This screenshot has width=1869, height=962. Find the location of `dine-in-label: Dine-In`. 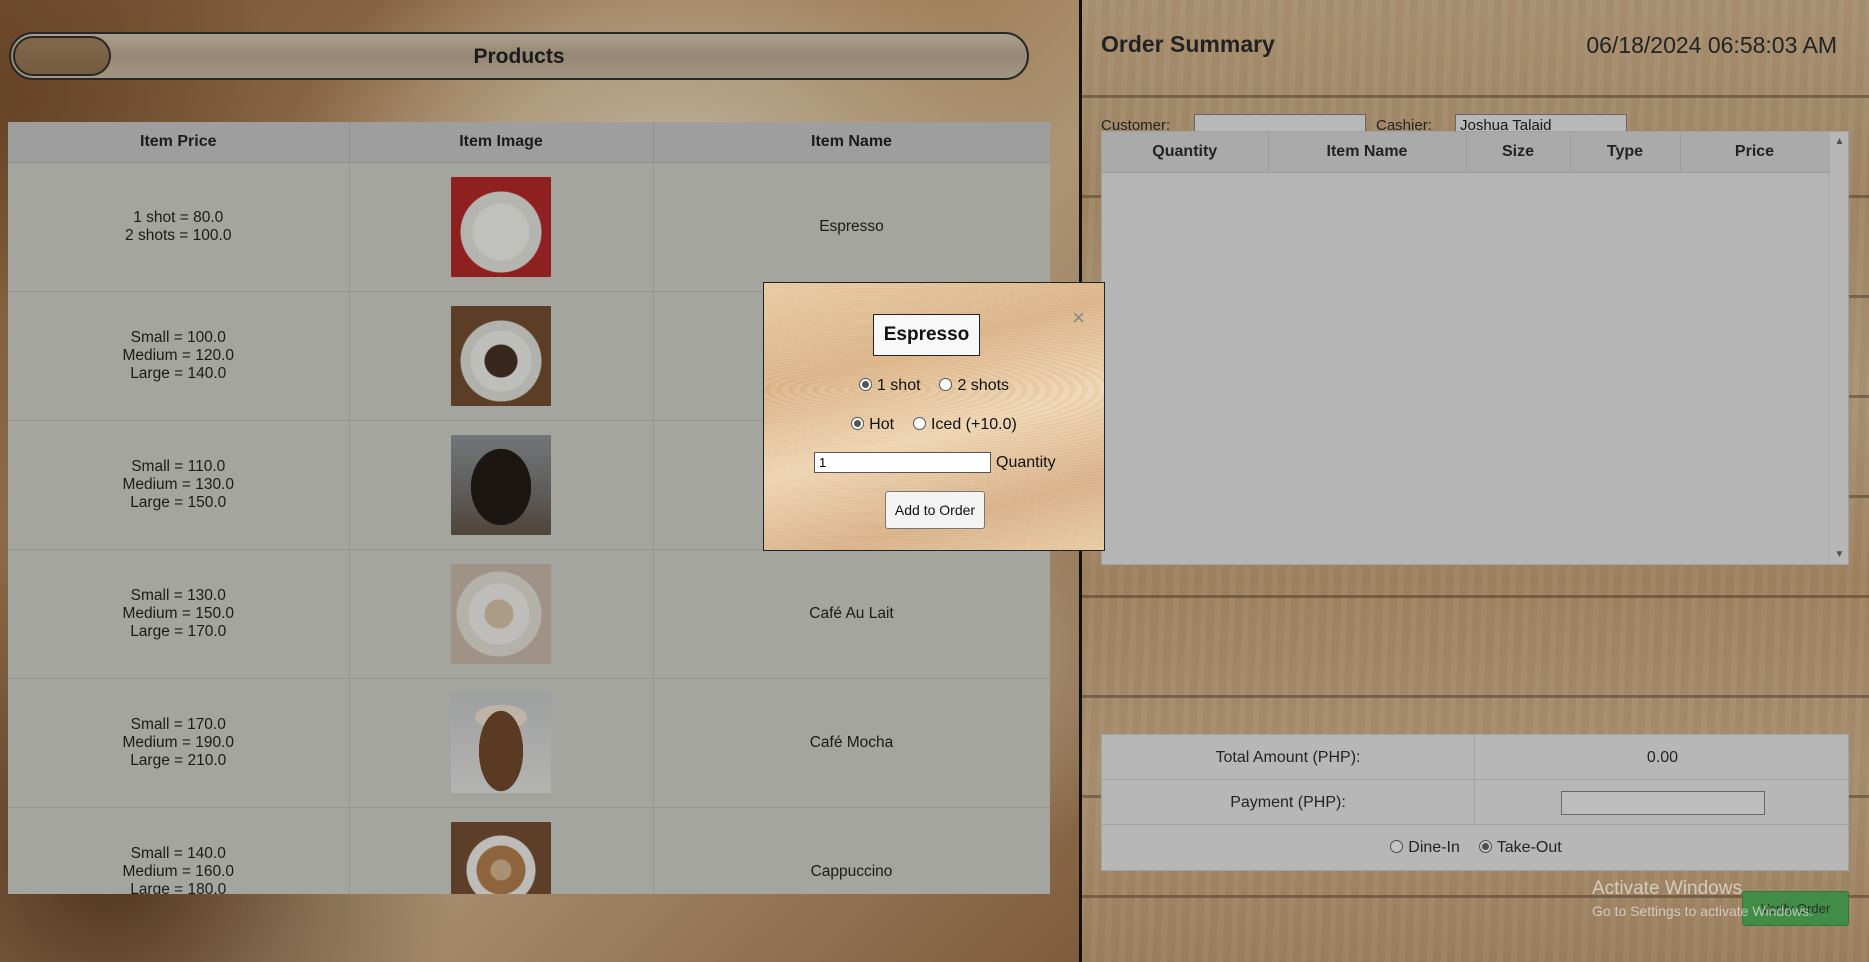

dine-in-label: Dine-In is located at coordinates (1434, 847).